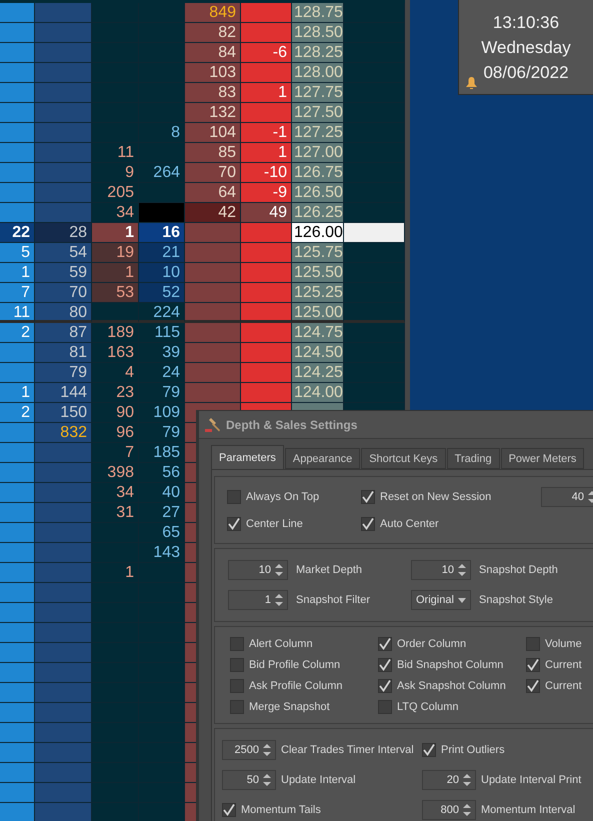 This screenshot has width=593, height=821. I want to click on ladder-cell: 81, so click(63, 353).